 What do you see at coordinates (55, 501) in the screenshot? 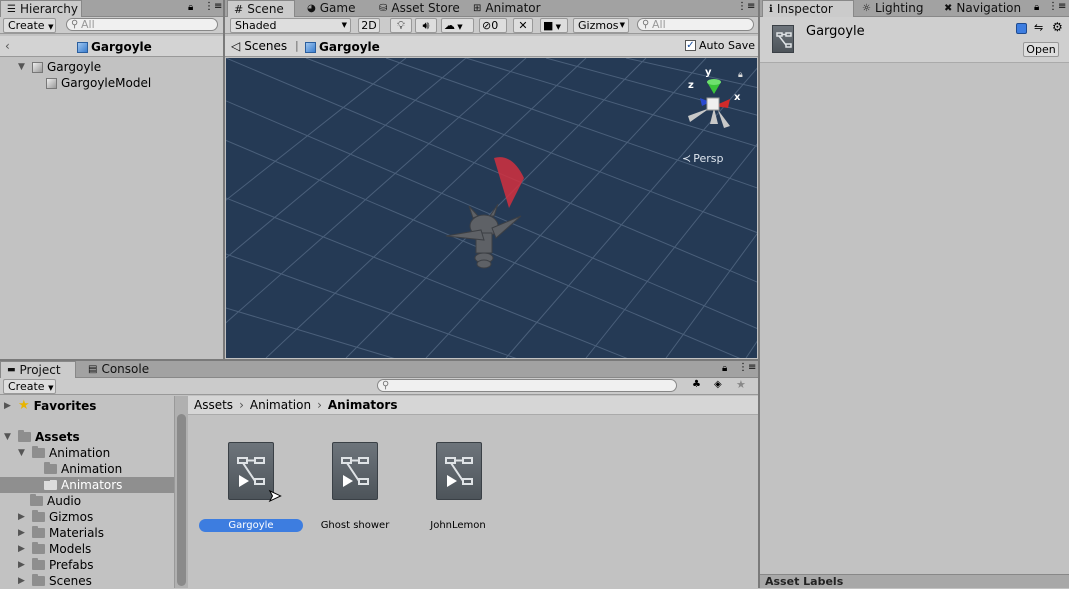
I see `folder-item: Audio` at bounding box center [55, 501].